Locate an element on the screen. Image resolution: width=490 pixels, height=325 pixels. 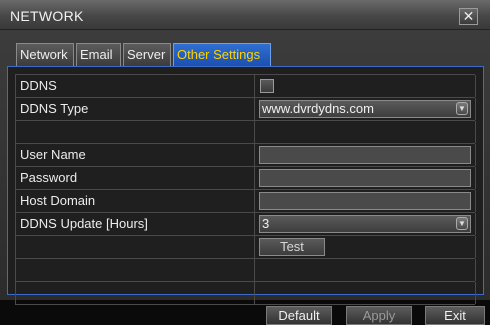
password-input is located at coordinates (365, 178).